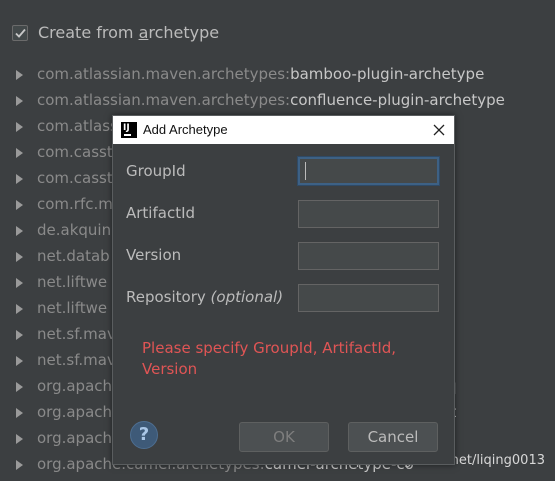 This screenshot has width=555, height=481. What do you see at coordinates (185, 129) in the screenshot?
I see `dialog-title: Add Archetype` at bounding box center [185, 129].